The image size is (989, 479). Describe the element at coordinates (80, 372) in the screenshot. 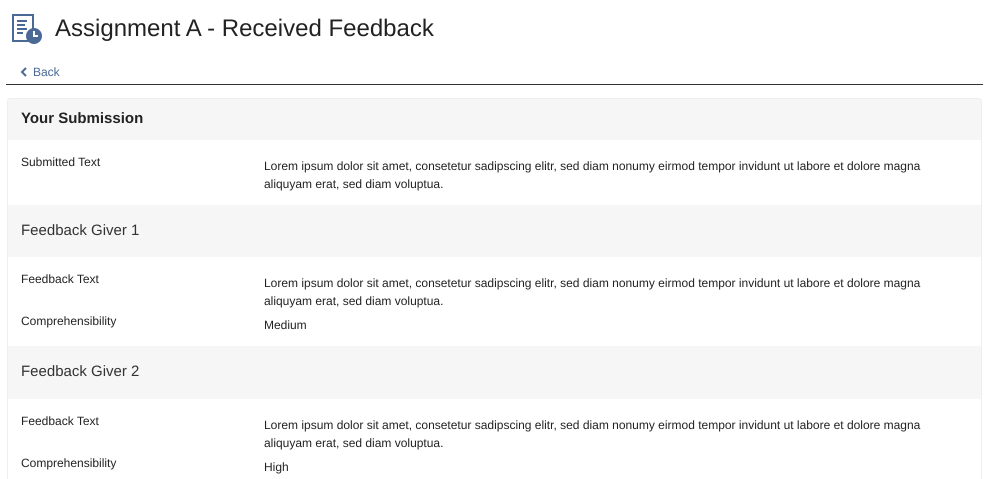

I see `feedback-giver-heading: Feedback Giver 2` at that location.